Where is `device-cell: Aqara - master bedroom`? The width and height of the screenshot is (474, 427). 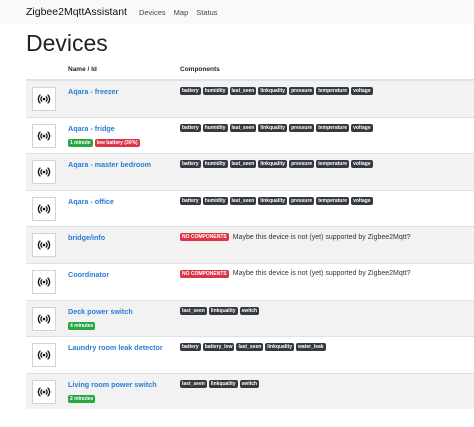
device-cell: Aqara - master bedroom is located at coordinates (123, 164).